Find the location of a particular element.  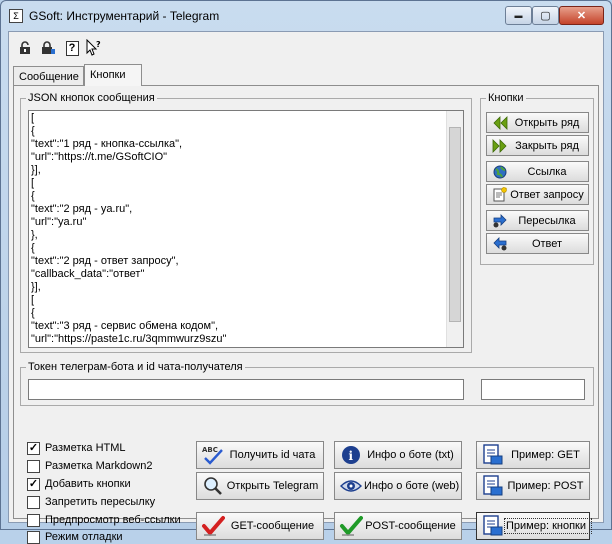

eye-icon is located at coordinates (351, 486).